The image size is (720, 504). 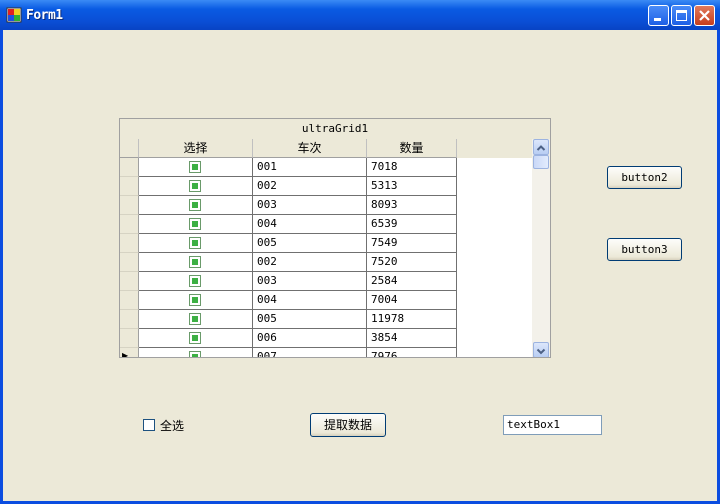 What do you see at coordinates (541, 162) in the screenshot?
I see `scroll-thumb` at bounding box center [541, 162].